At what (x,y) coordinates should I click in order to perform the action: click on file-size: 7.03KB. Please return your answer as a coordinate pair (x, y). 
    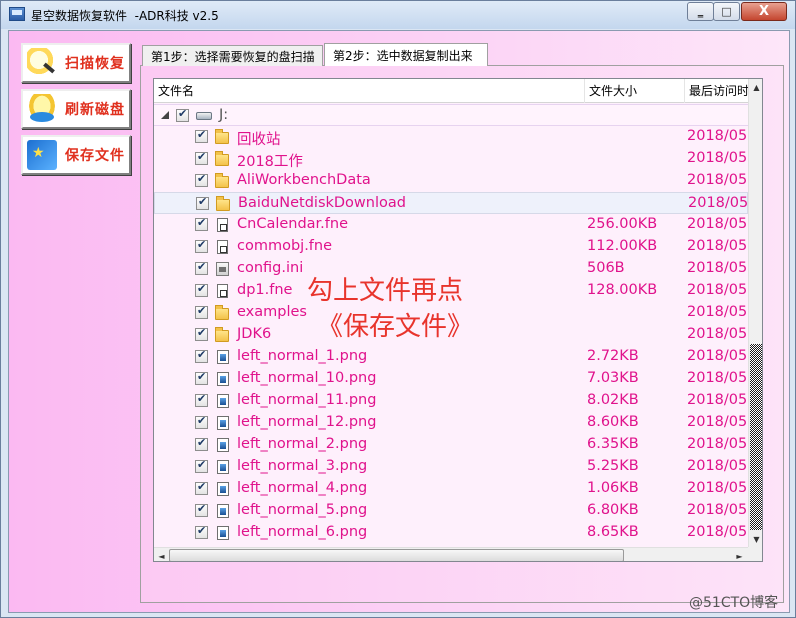
    Looking at the image, I should click on (613, 378).